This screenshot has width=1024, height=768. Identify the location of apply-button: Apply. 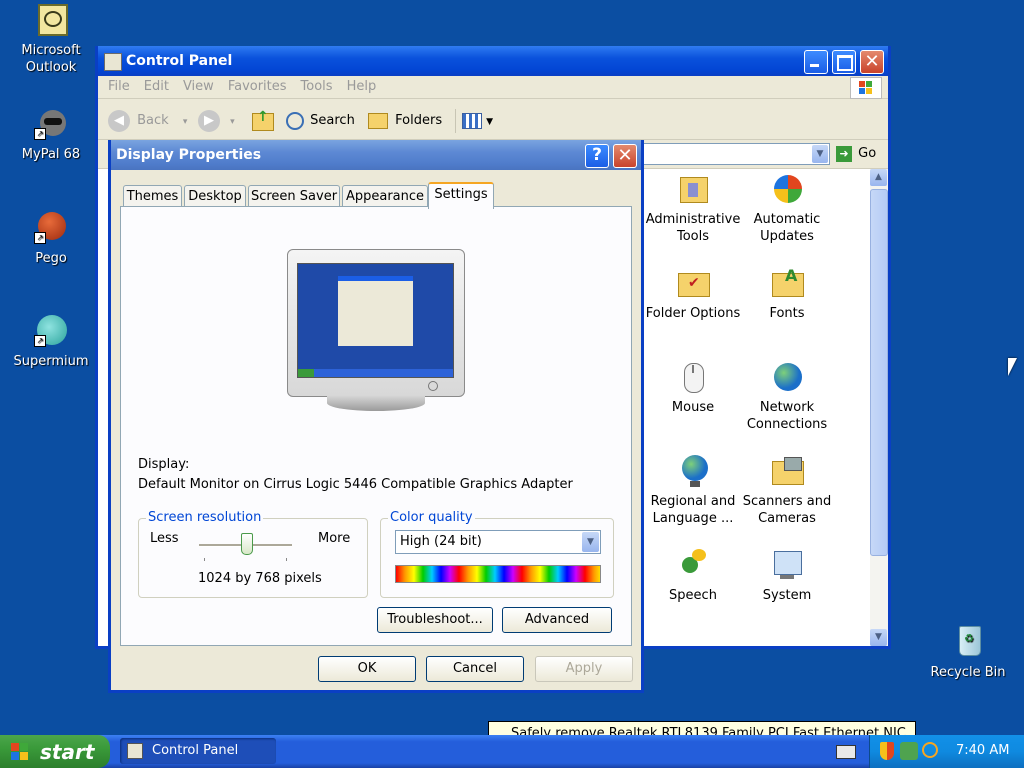
(584, 669).